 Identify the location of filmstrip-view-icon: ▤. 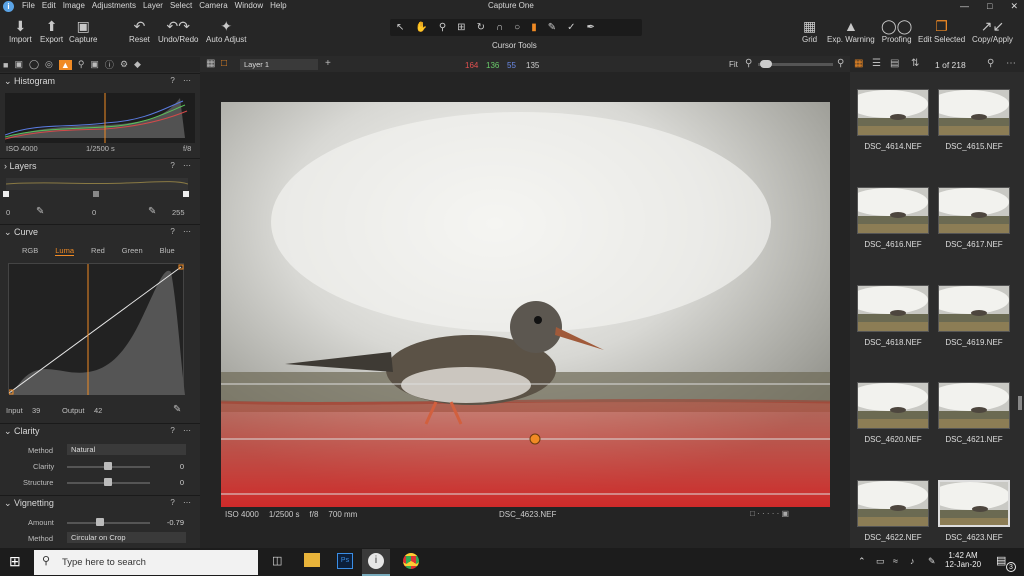
(894, 63).